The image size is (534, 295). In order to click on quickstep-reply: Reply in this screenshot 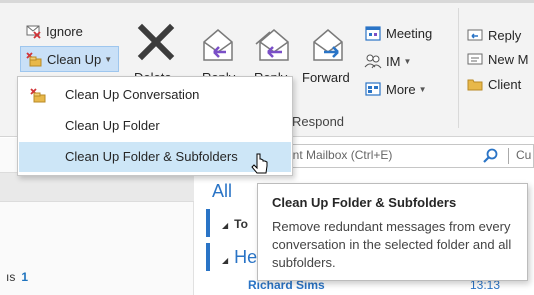, I will do `click(493, 35)`.